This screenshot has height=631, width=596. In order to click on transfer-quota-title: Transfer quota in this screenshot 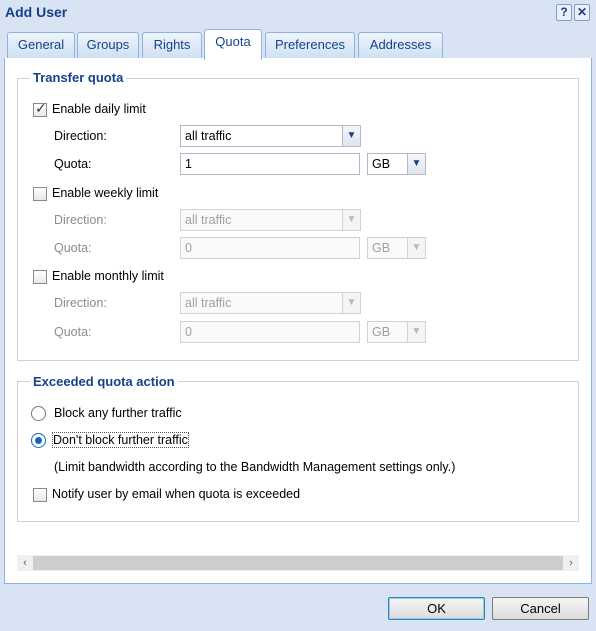, I will do `click(78, 77)`.